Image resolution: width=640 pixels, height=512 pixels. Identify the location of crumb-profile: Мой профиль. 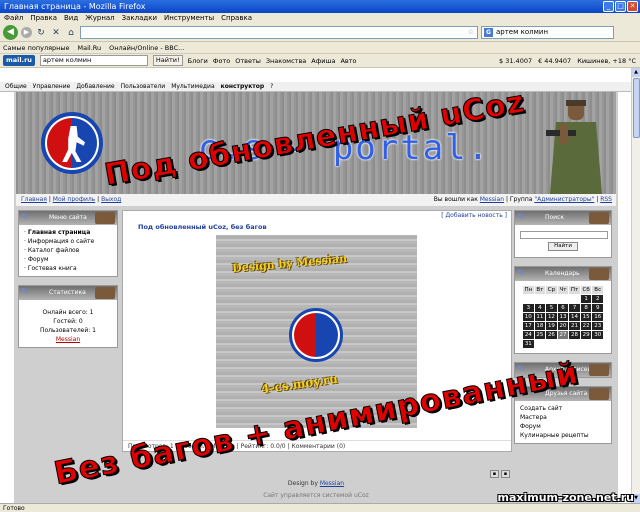
(74, 199).